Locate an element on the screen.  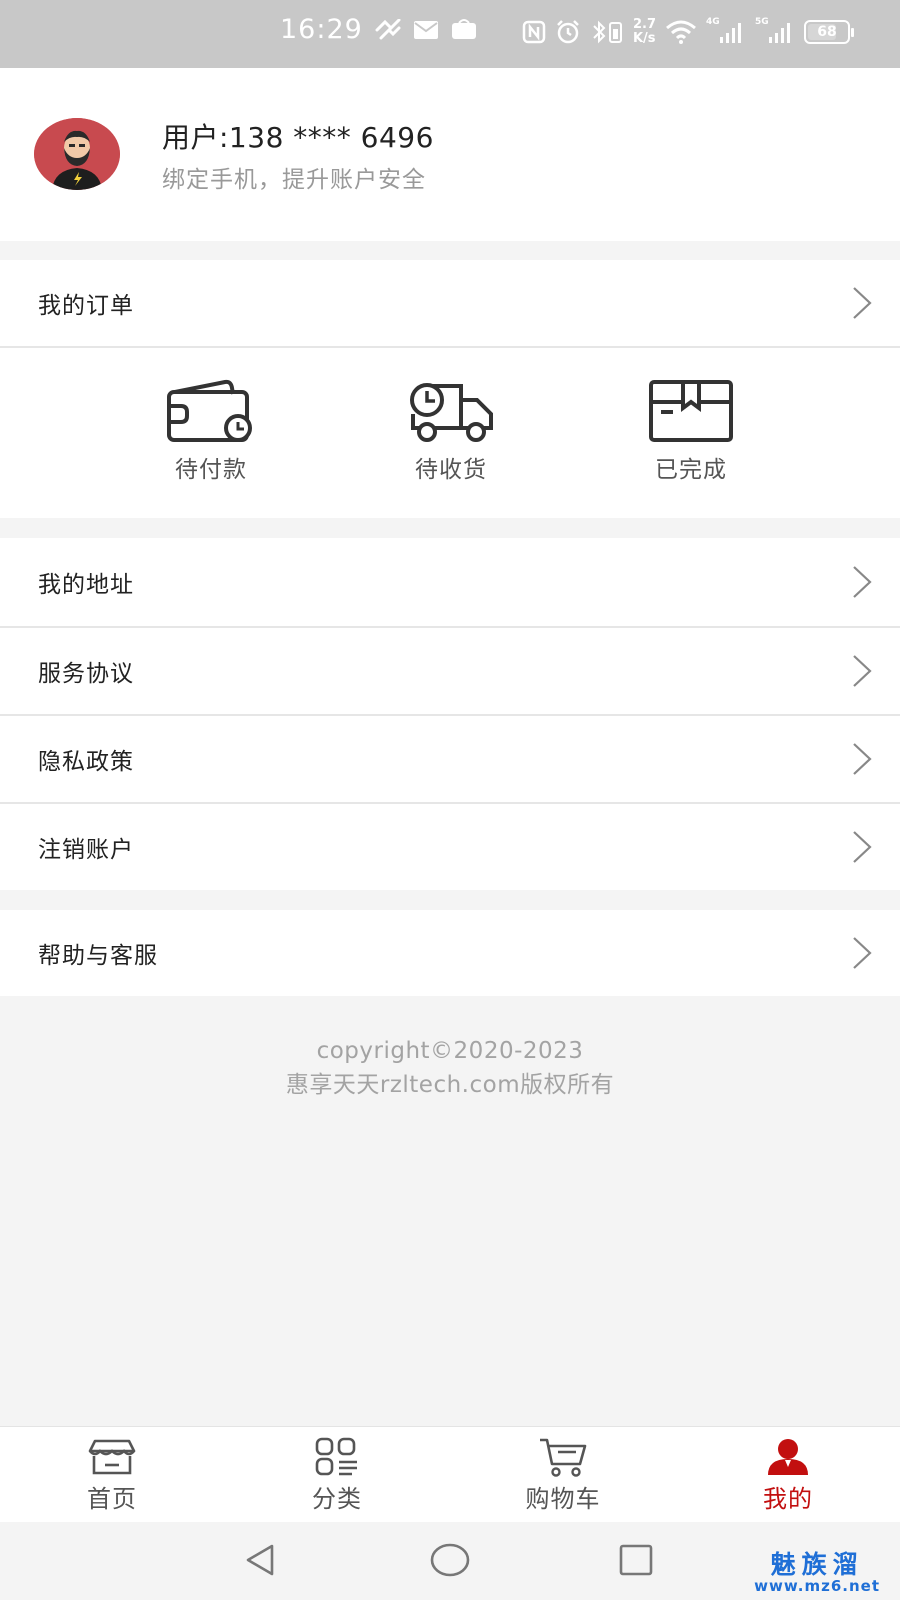
tab-category-label: 分类 is located at coordinates (337, 1499).